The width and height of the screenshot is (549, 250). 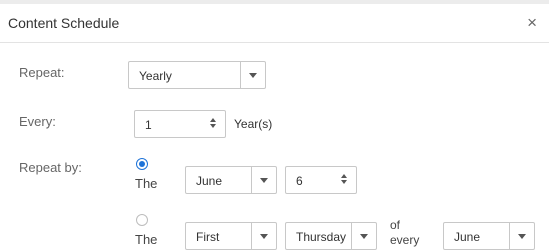 I want to click on option2-ordinal-select: First, so click(x=231, y=236).